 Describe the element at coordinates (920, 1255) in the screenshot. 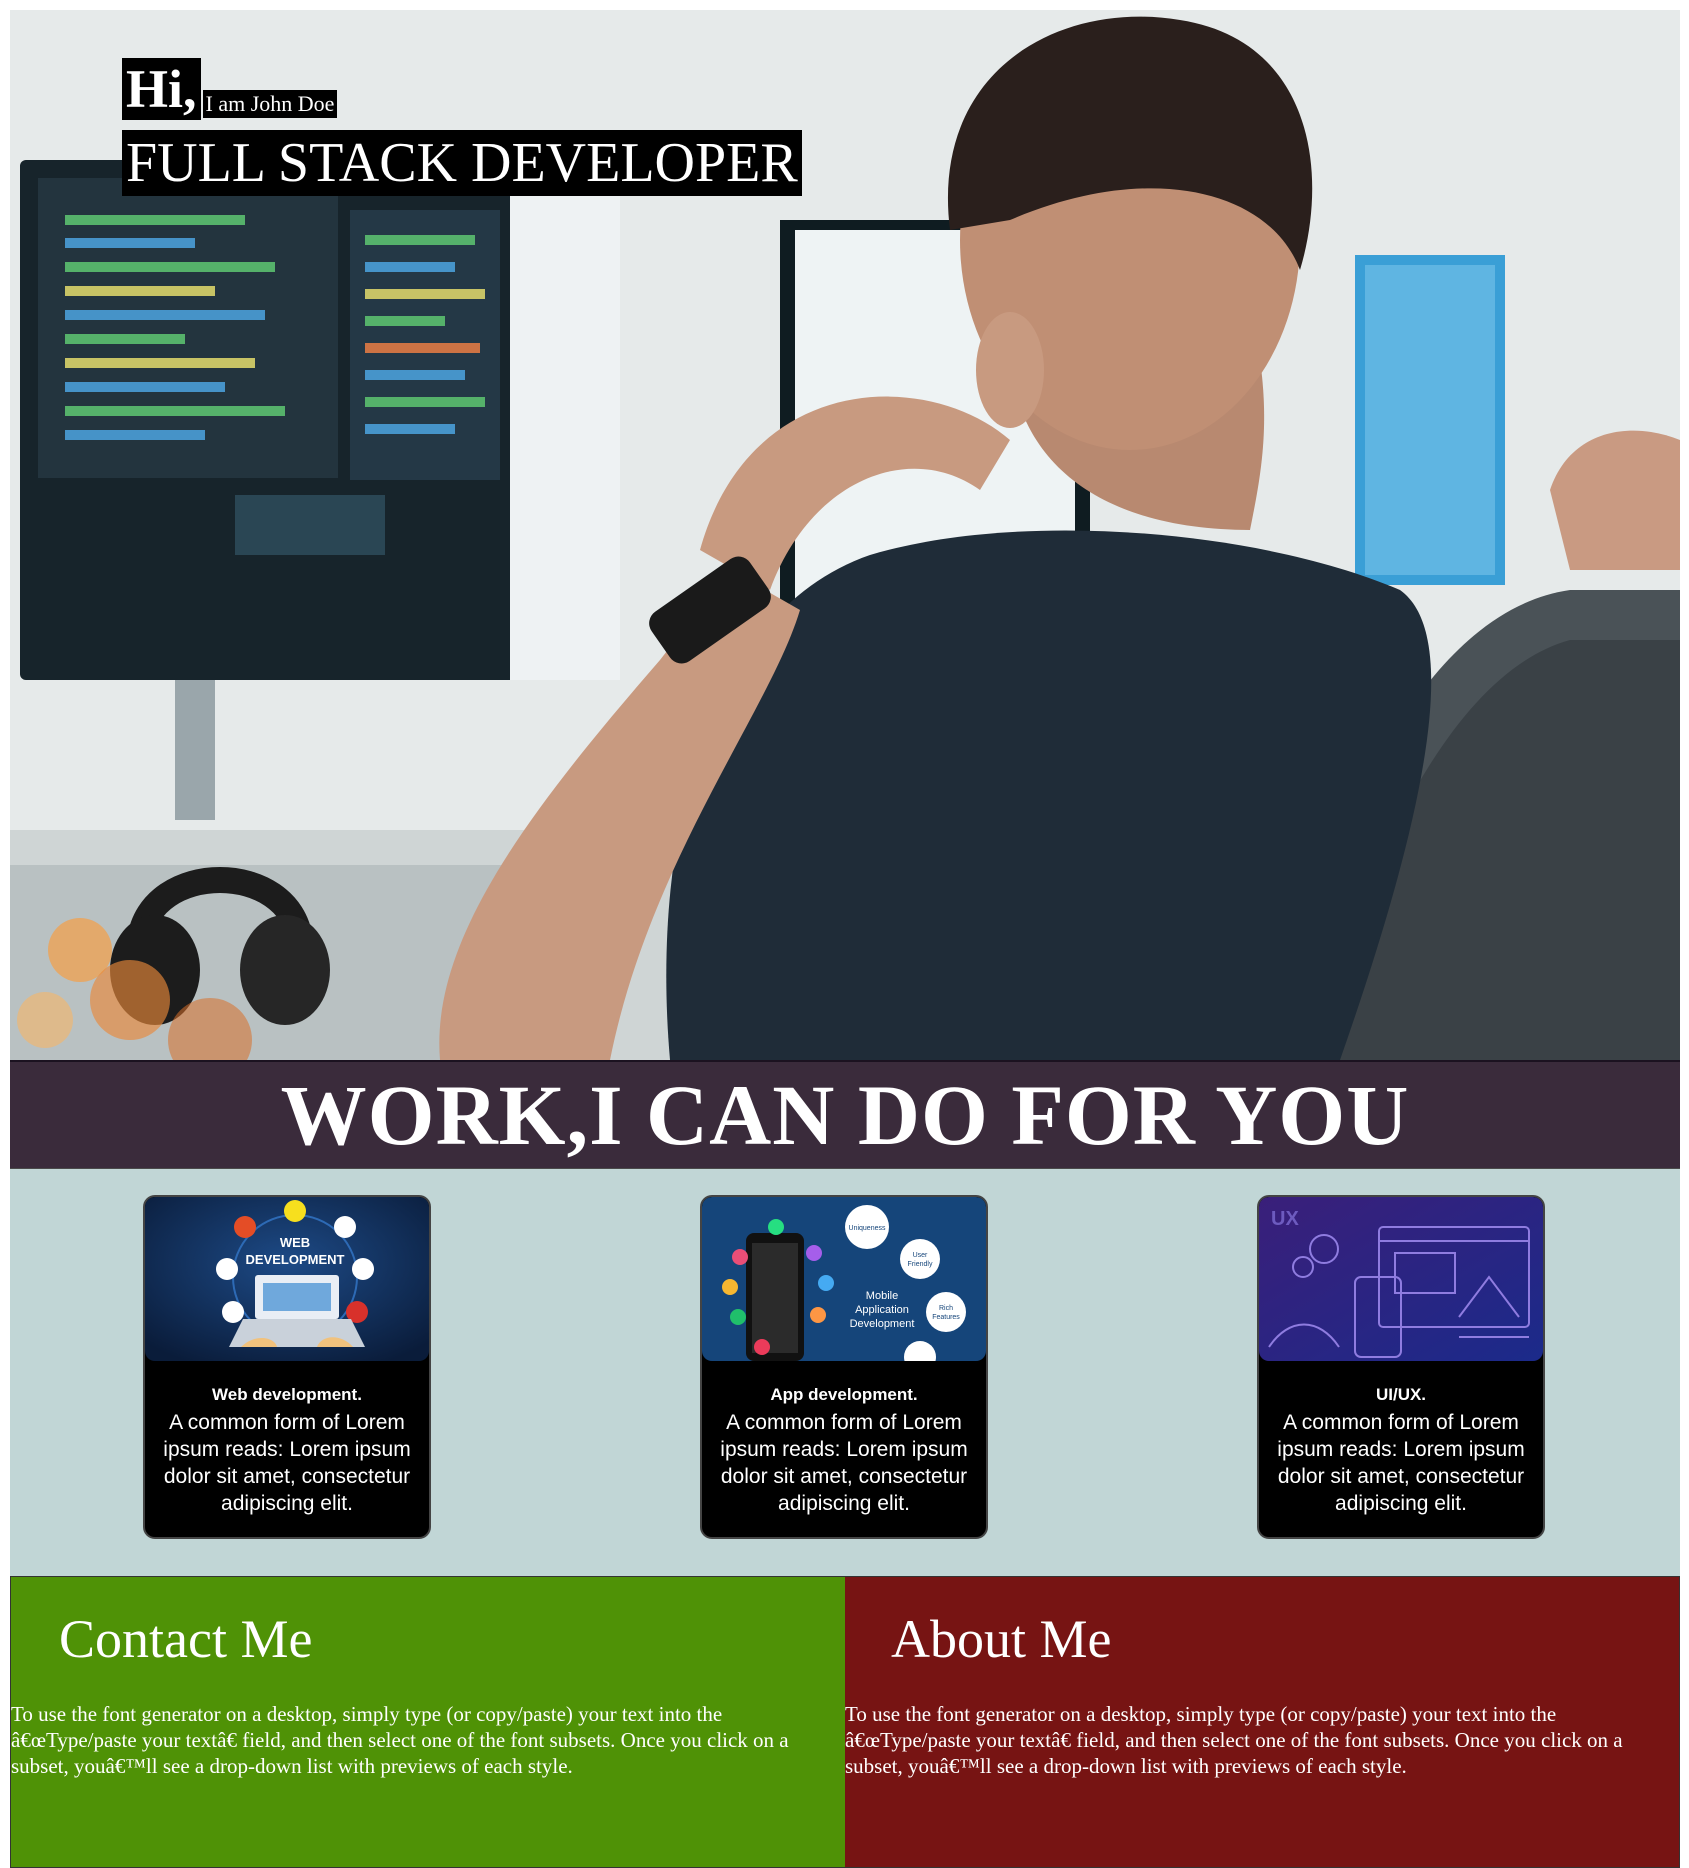

I see `app-image-label-user: User` at that location.